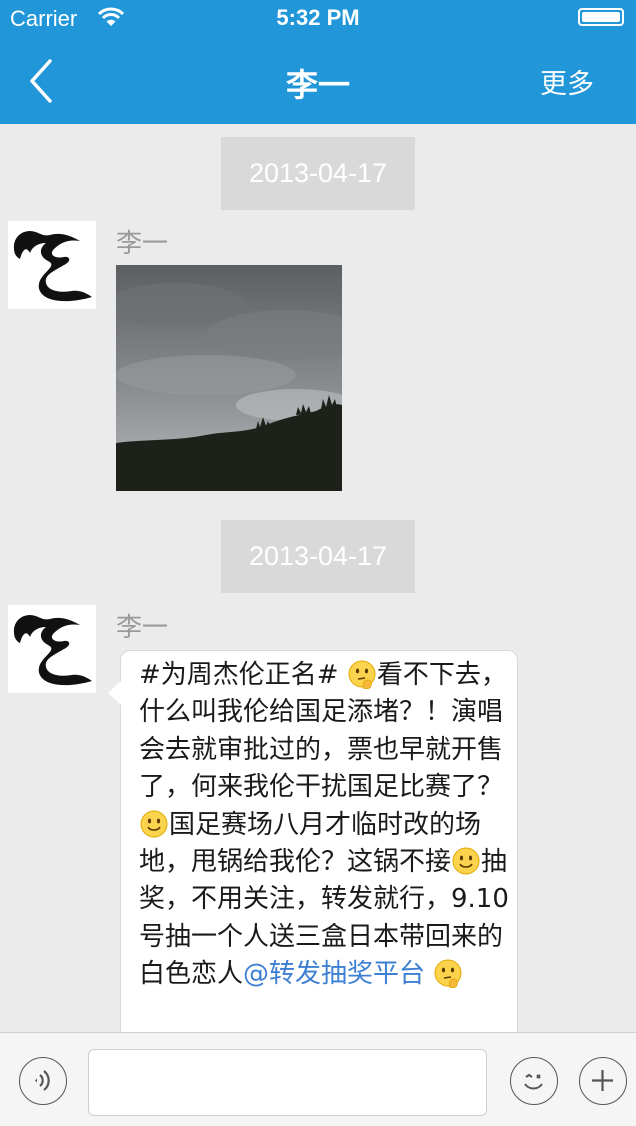 The width and height of the screenshot is (636, 1126). I want to click on emoji-button, so click(534, 1081).